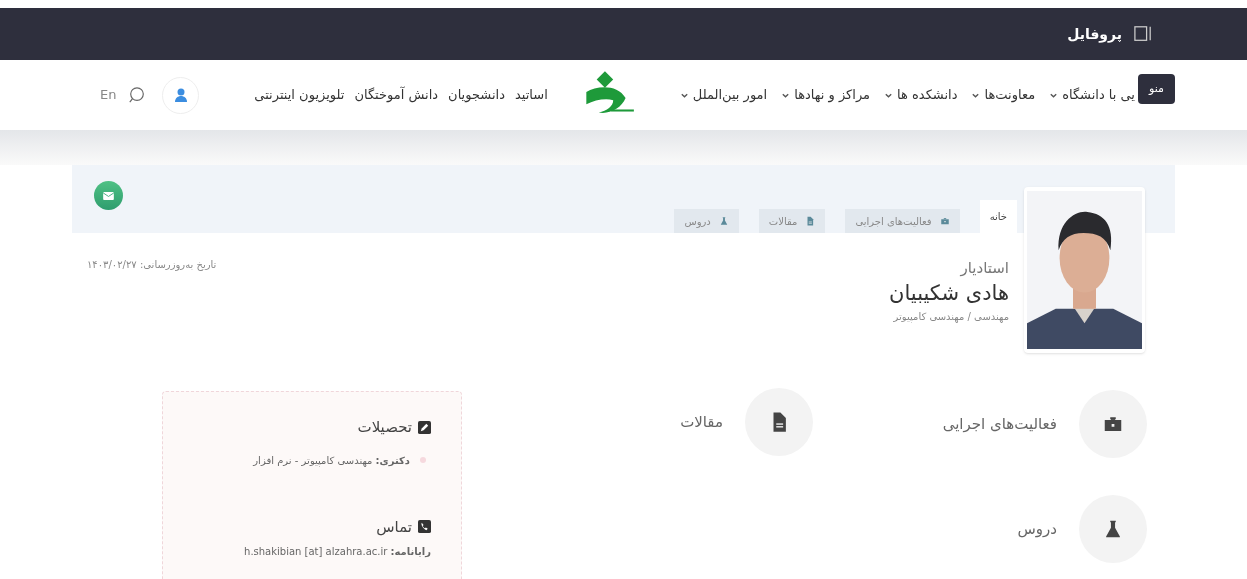 This screenshot has height=579, width=1247. What do you see at coordinates (1156, 89) in the screenshot?
I see `tooltip: منو` at bounding box center [1156, 89].